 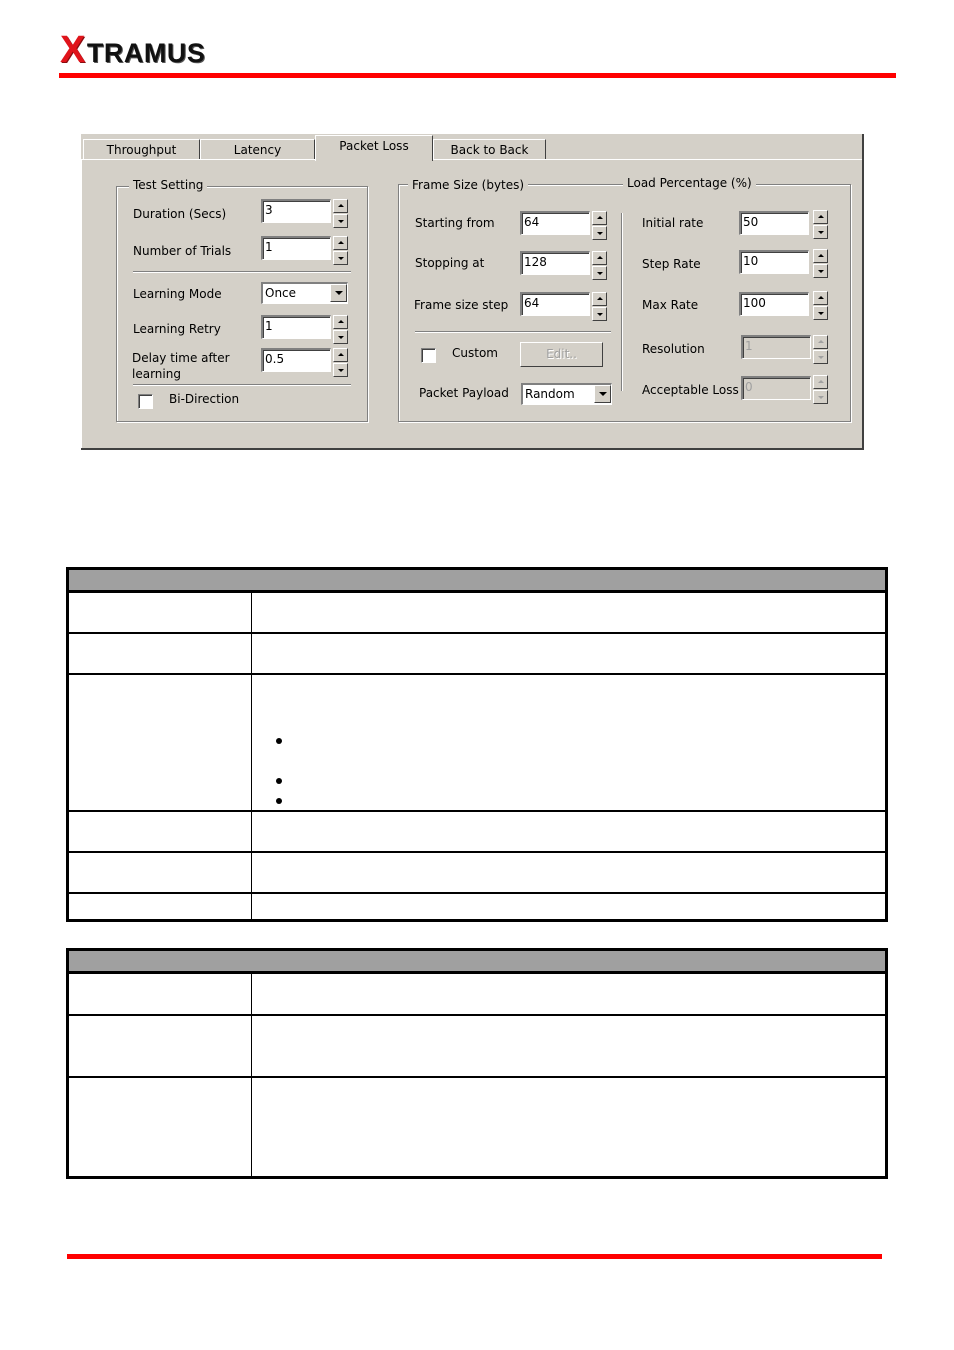 What do you see at coordinates (489, 149) in the screenshot?
I see `tab-back-to-back: Back to Back` at bounding box center [489, 149].